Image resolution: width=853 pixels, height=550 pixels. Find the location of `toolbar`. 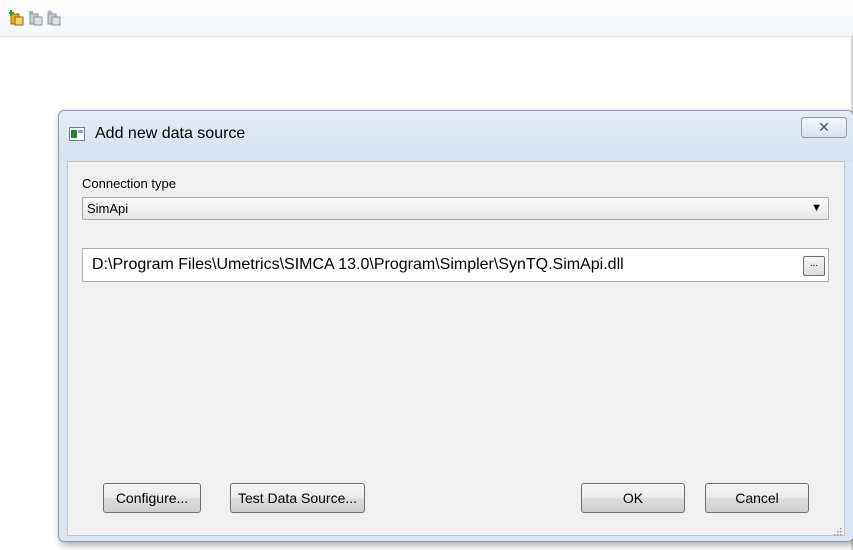

toolbar is located at coordinates (426, 18).